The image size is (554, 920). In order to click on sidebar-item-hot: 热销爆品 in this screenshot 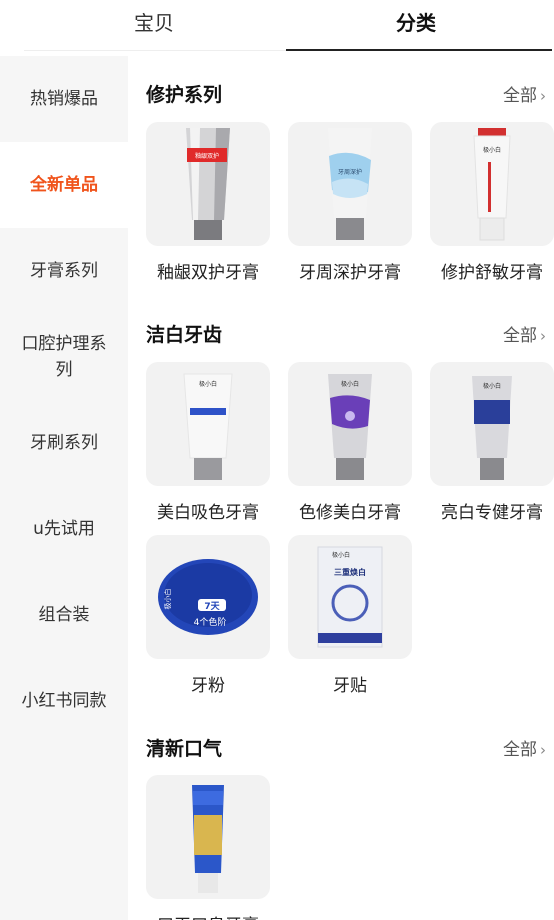, I will do `click(64, 99)`.